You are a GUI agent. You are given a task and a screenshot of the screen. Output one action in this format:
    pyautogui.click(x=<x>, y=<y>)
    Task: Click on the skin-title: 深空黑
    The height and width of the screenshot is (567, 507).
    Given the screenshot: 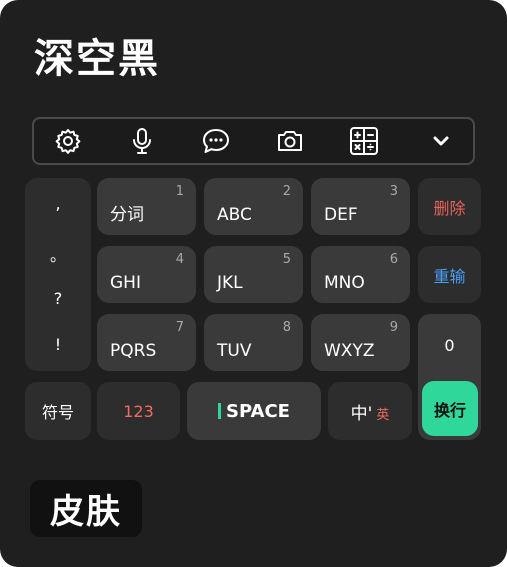 What is the action you would take?
    pyautogui.click(x=97, y=59)
    